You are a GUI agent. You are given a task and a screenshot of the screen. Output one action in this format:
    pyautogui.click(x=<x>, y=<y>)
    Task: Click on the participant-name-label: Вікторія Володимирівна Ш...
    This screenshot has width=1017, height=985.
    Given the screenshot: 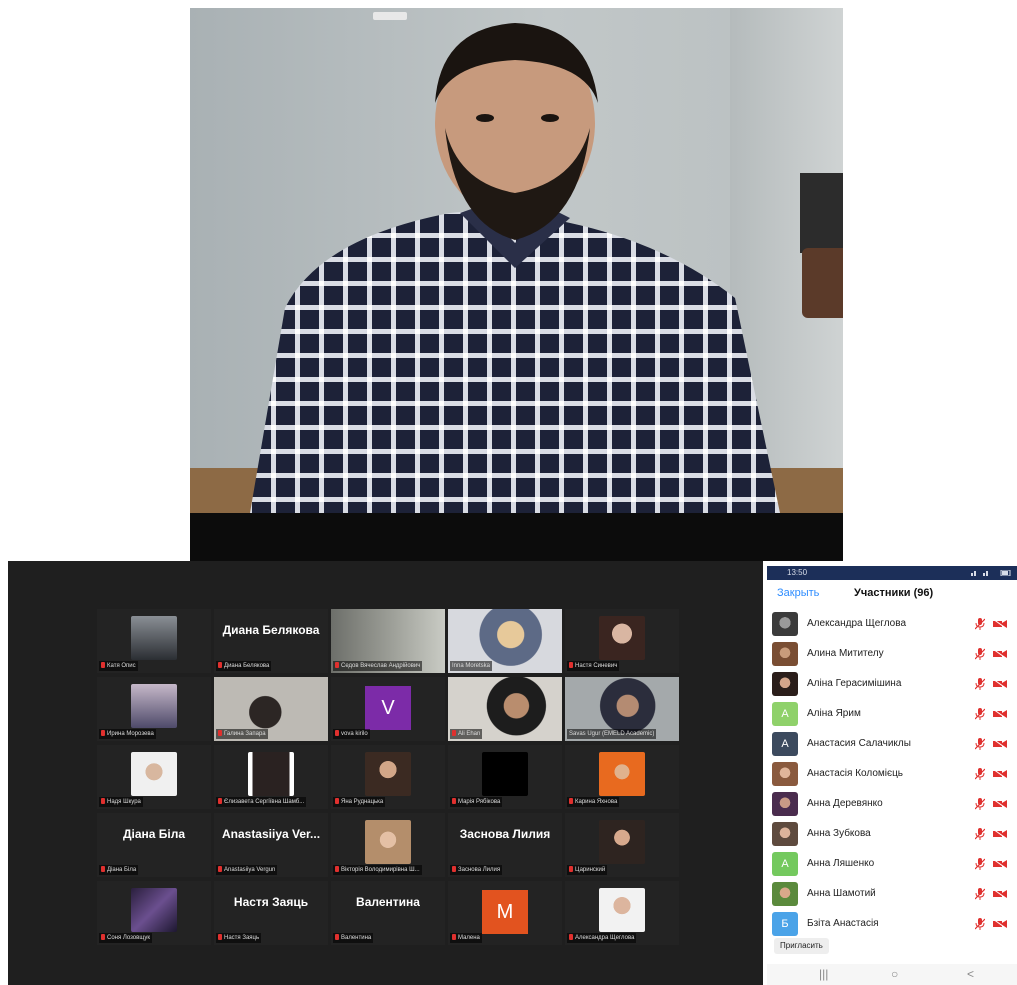 What is the action you would take?
    pyautogui.click(x=377, y=870)
    